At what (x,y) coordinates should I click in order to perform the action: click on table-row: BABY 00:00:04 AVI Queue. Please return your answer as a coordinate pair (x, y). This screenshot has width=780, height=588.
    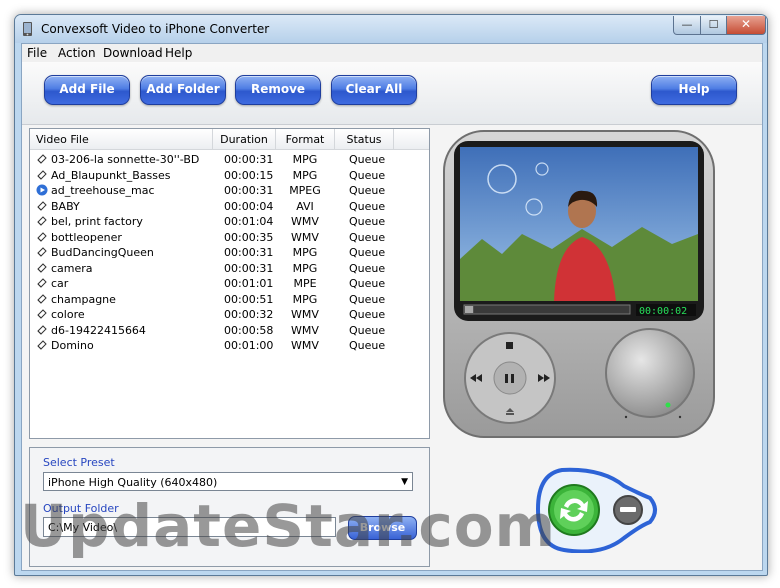
    Looking at the image, I should click on (229, 206).